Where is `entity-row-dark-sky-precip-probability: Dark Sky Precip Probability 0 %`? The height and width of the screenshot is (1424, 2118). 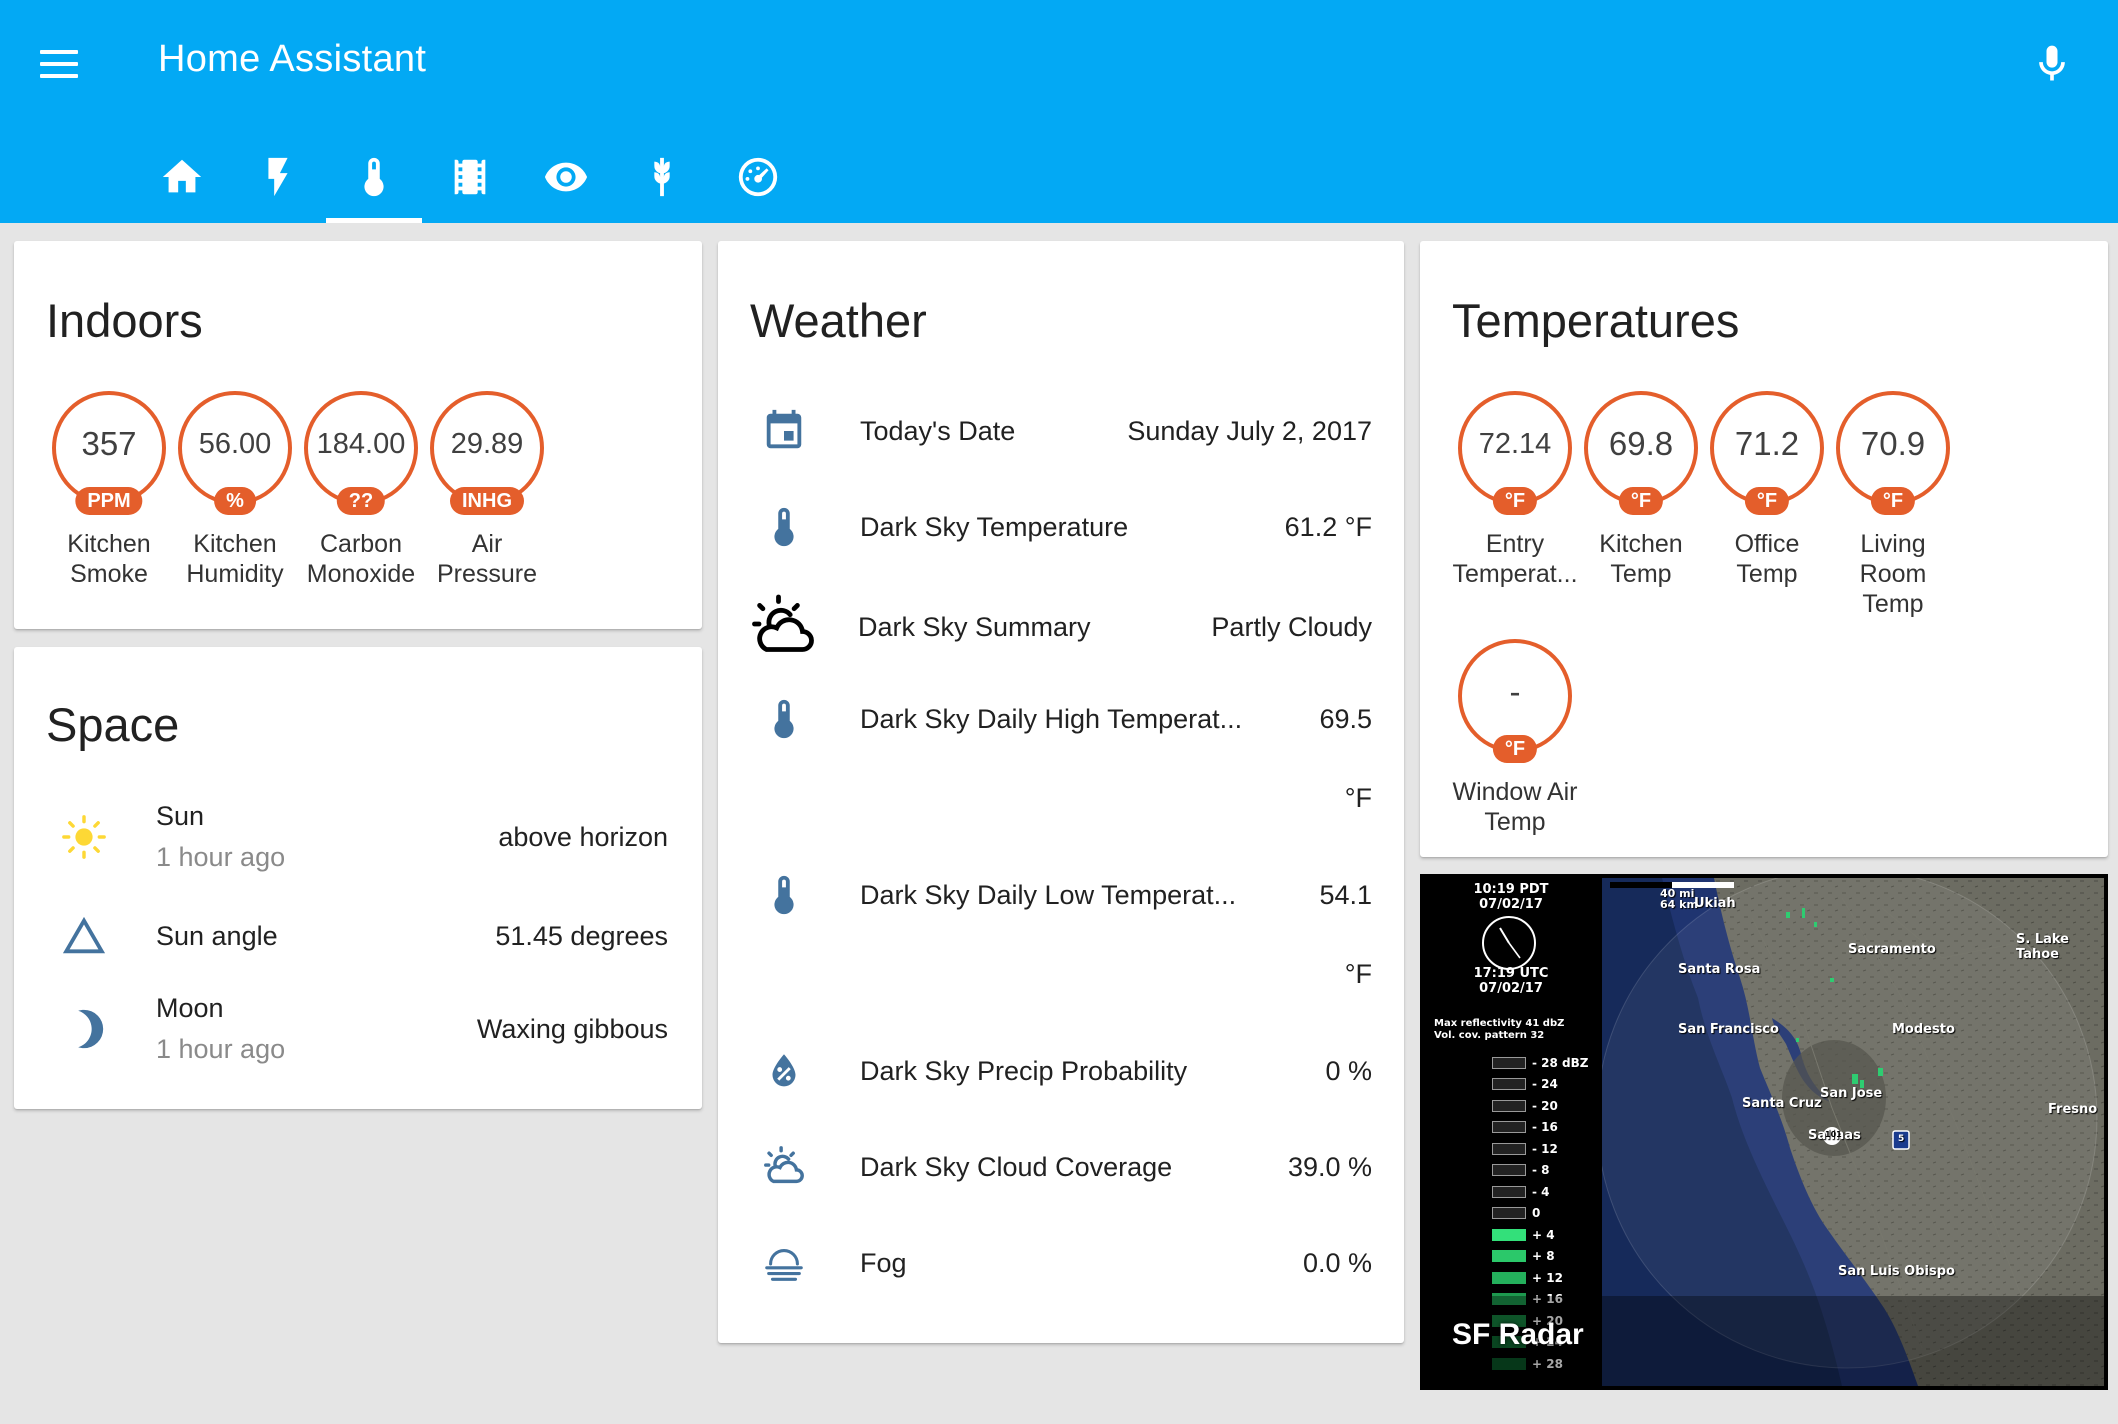 entity-row-dark-sky-precip-probability: Dark Sky Precip Probability 0 % is located at coordinates (1063, 1071).